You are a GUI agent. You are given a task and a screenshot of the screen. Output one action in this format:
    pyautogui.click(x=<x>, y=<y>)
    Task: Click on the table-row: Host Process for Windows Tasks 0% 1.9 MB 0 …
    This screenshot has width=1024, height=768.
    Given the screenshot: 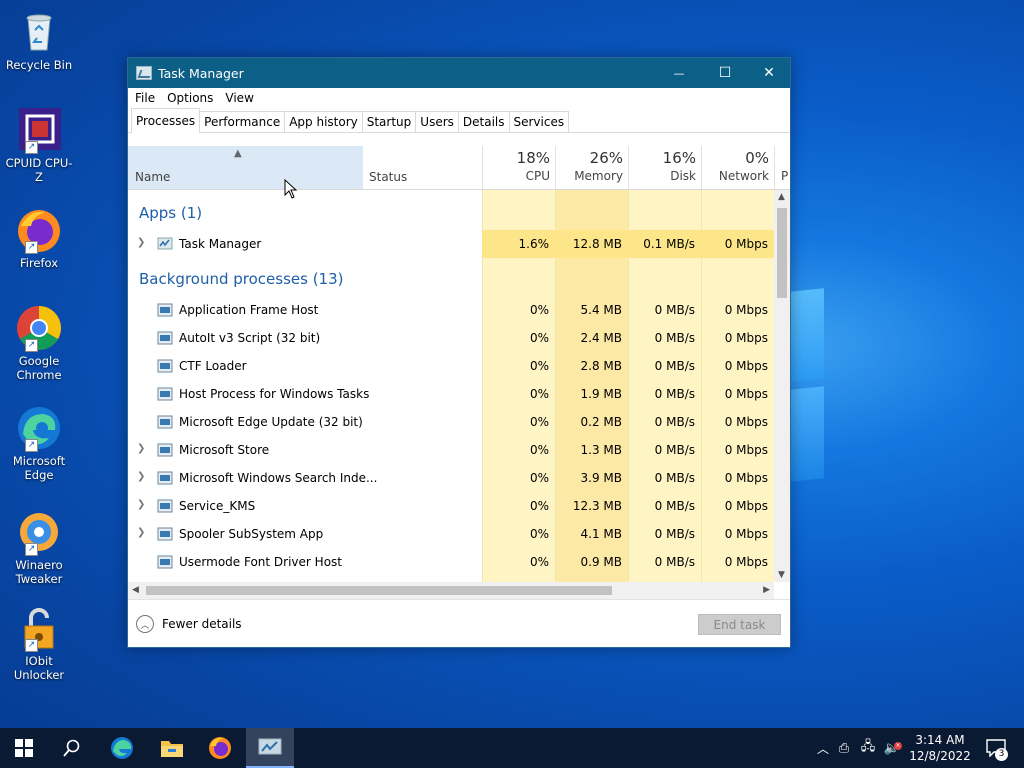 What is the action you would take?
    pyautogui.click(x=451, y=394)
    